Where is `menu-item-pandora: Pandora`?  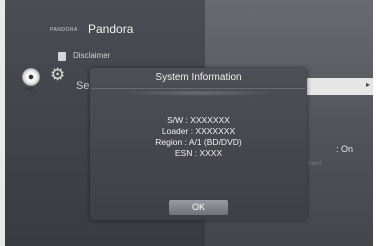
menu-item-pandora: Pandora is located at coordinates (110, 29).